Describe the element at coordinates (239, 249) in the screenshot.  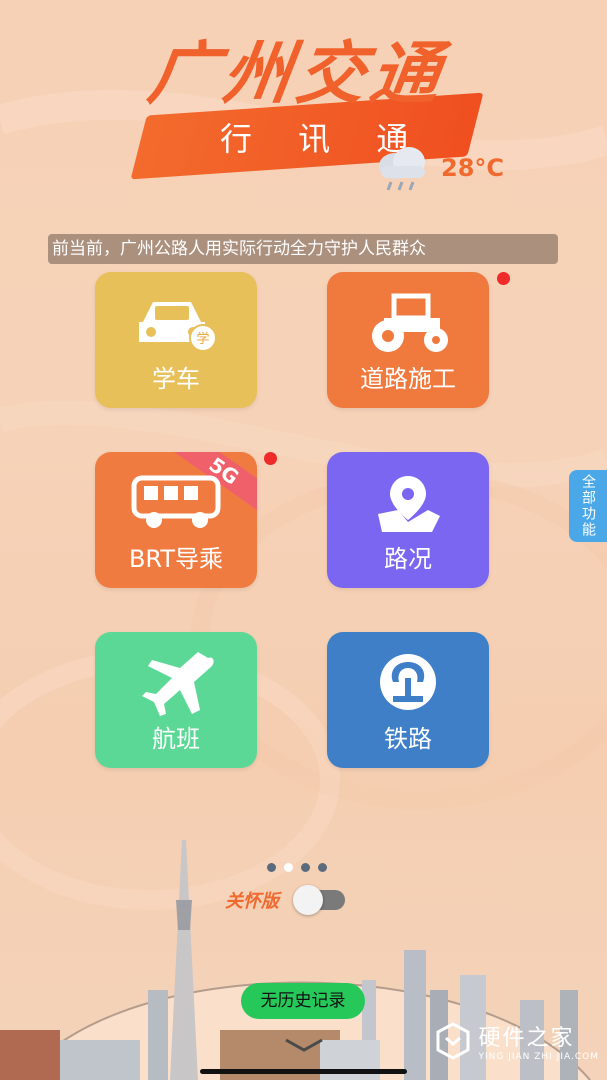
I see `marquee-text: 前当前，广州公路人用实际行动全力守护人民群众` at that location.